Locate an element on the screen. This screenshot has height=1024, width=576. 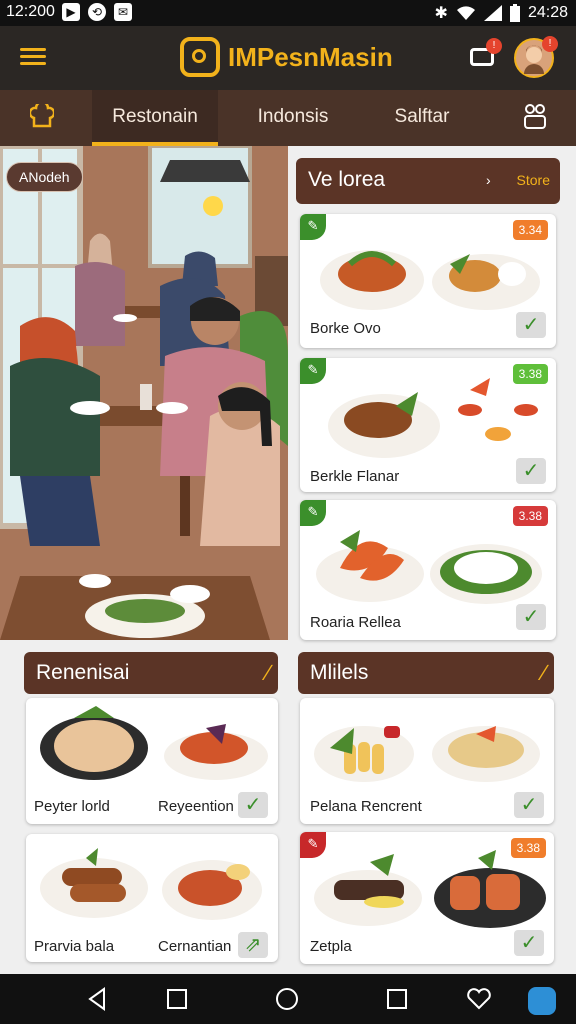
home-icon is located at coordinates (287, 999).